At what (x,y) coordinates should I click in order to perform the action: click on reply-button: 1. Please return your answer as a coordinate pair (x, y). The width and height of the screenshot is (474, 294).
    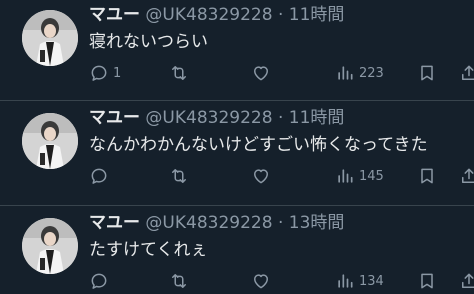
    Looking at the image, I should click on (105, 73).